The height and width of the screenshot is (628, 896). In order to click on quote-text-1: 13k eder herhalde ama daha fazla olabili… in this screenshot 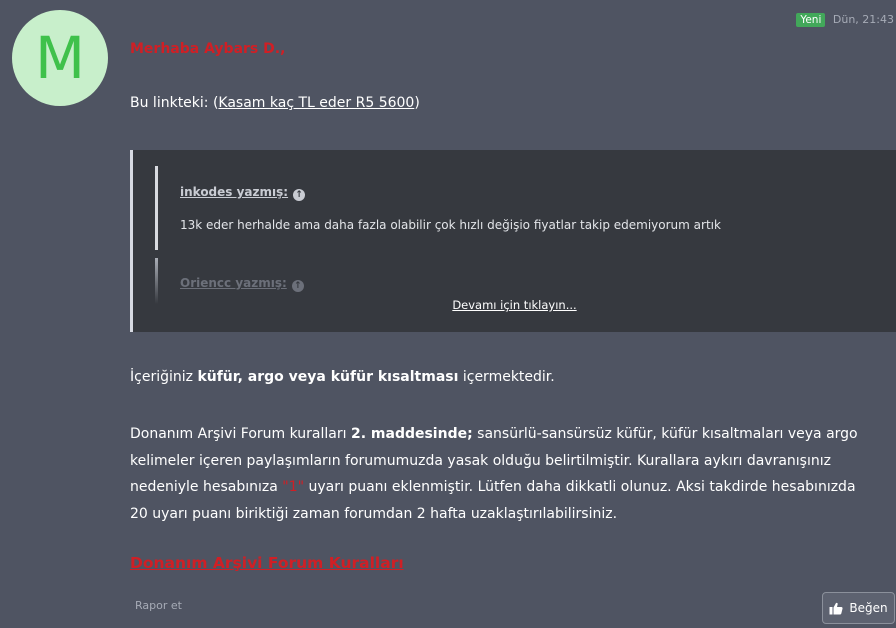, I will do `click(450, 225)`.